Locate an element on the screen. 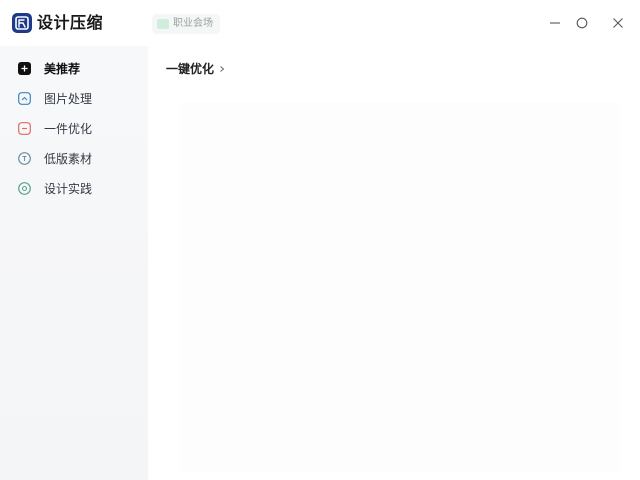 The width and height of the screenshot is (640, 480). maximize-icon is located at coordinates (582, 23).